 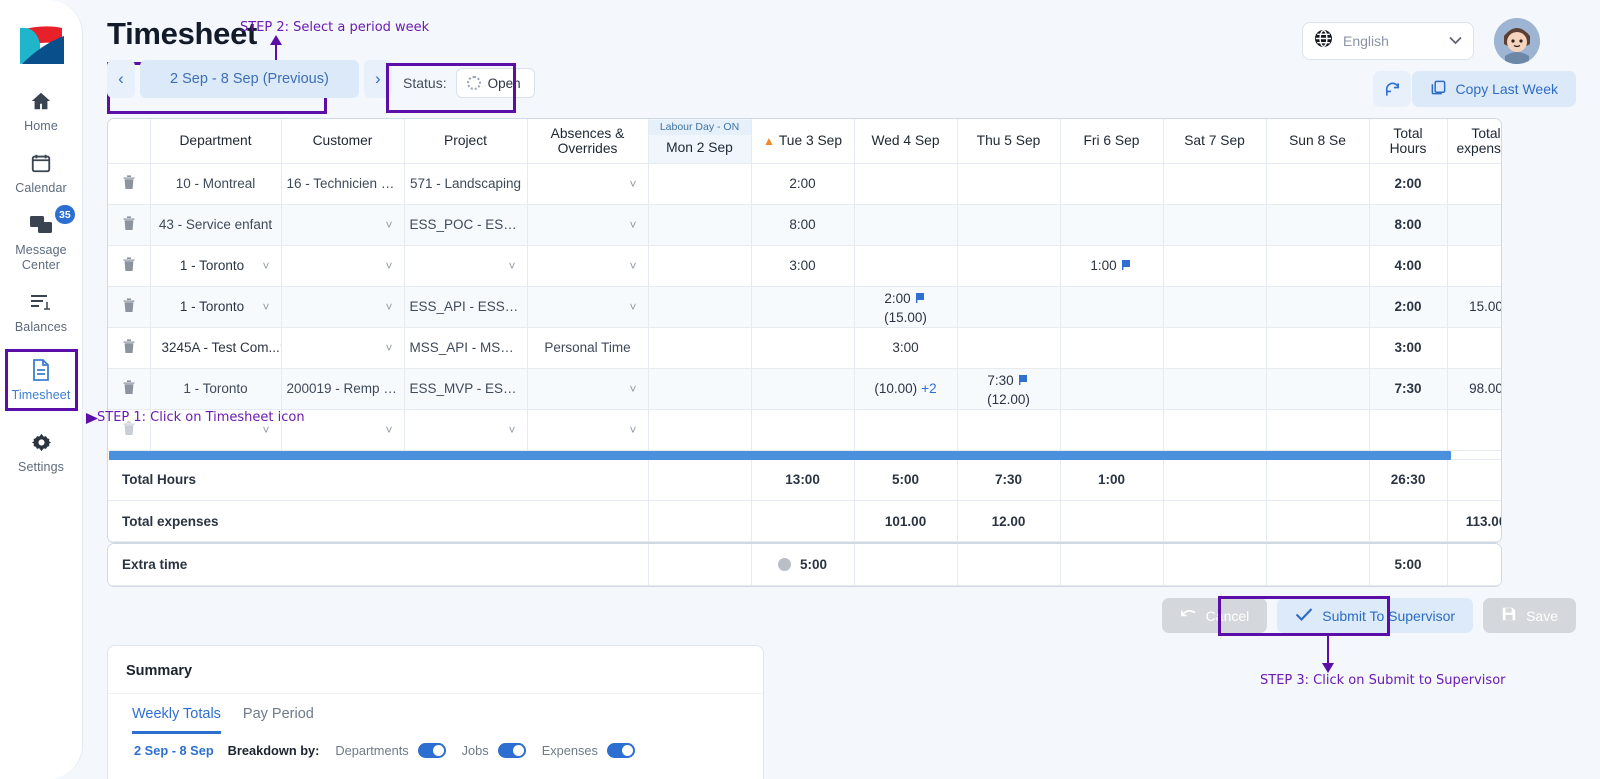 What do you see at coordinates (906, 307) in the screenshot?
I see `cell-wed: 2:00 (15.00)` at bounding box center [906, 307].